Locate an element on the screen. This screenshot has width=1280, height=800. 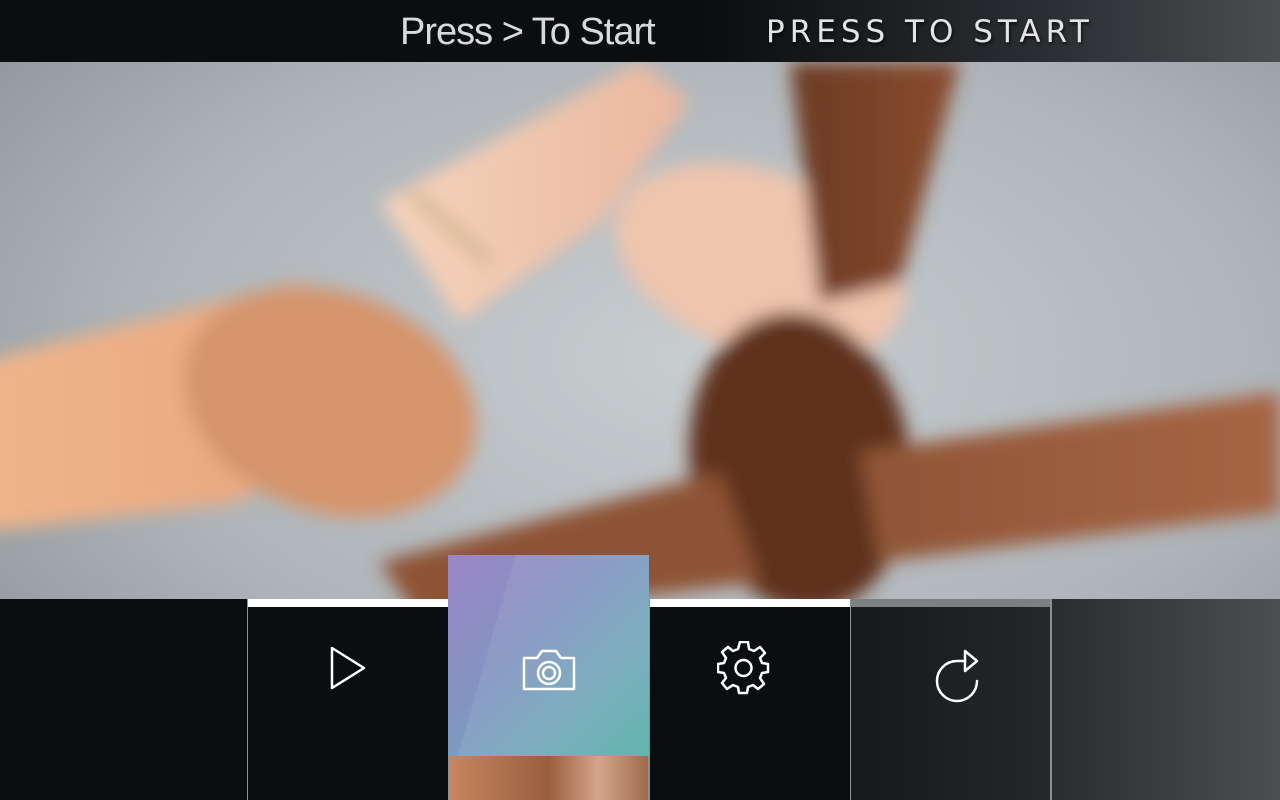
camera-tile-lower-photo is located at coordinates (548, 778).